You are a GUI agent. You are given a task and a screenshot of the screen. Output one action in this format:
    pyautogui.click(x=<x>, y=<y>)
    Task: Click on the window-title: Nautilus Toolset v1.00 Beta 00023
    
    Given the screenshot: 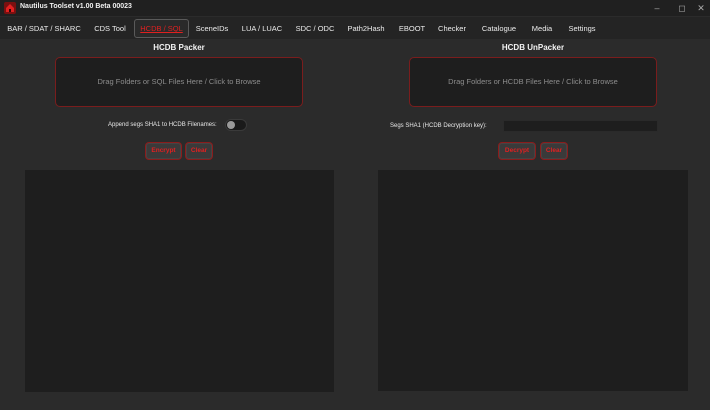 What is the action you would take?
    pyautogui.click(x=76, y=6)
    